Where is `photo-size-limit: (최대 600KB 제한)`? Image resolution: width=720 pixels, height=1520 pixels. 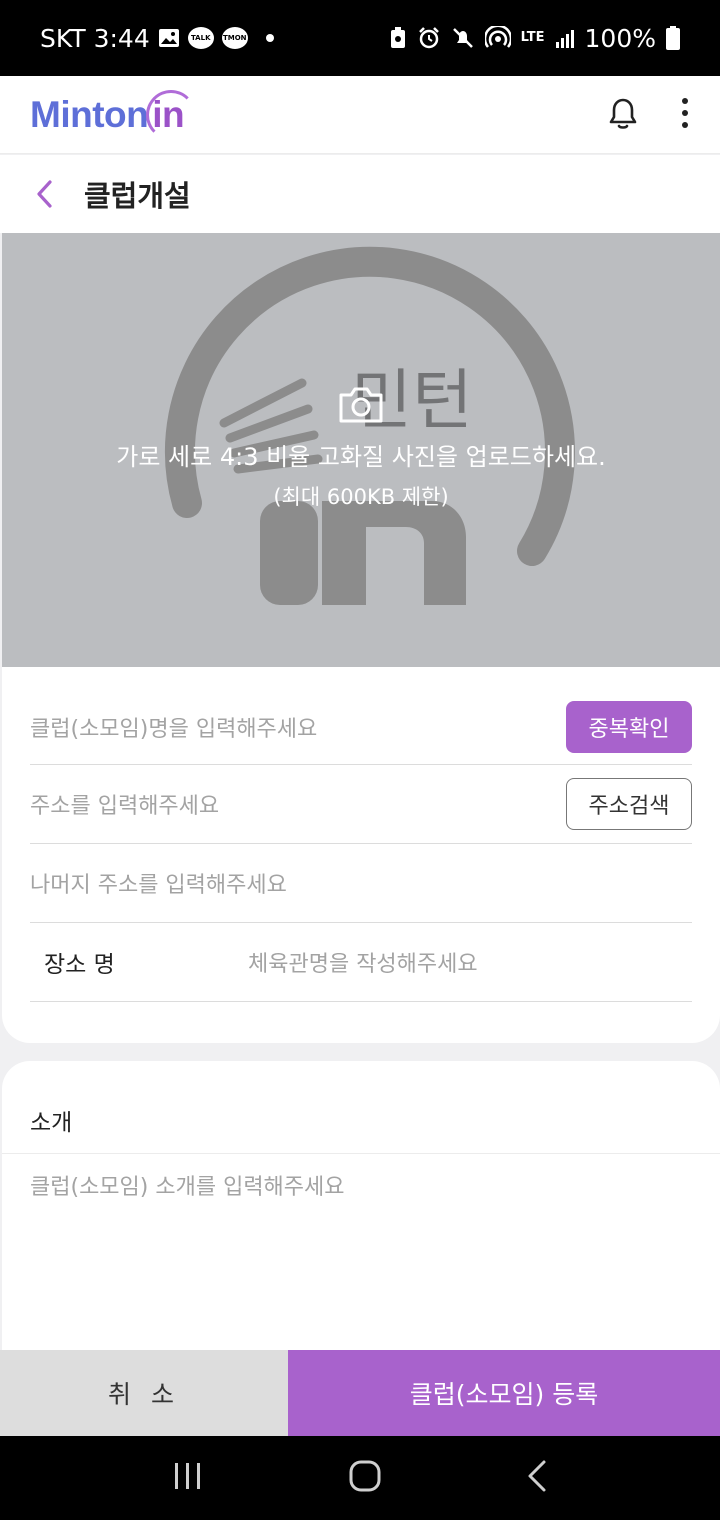
photo-size-limit: (최대 600KB 제한) is located at coordinates (361, 497).